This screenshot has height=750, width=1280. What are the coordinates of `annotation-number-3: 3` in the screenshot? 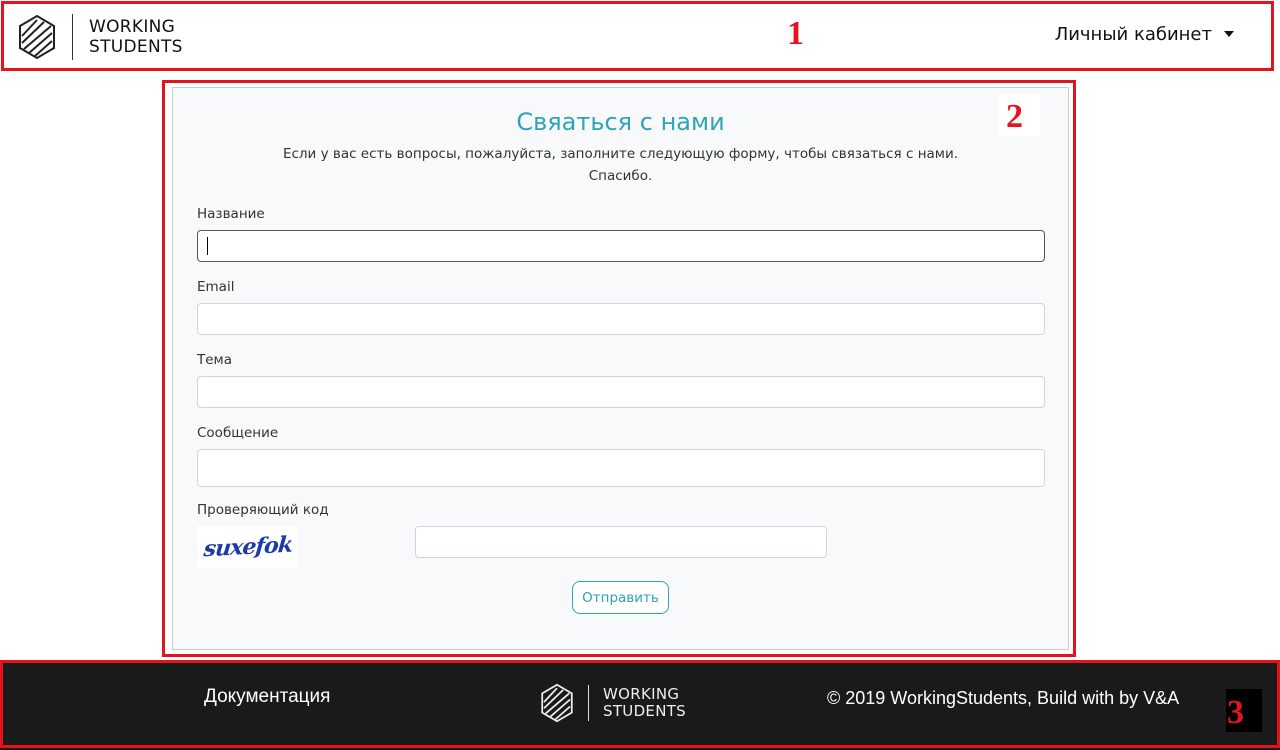 It's located at (1235, 712).